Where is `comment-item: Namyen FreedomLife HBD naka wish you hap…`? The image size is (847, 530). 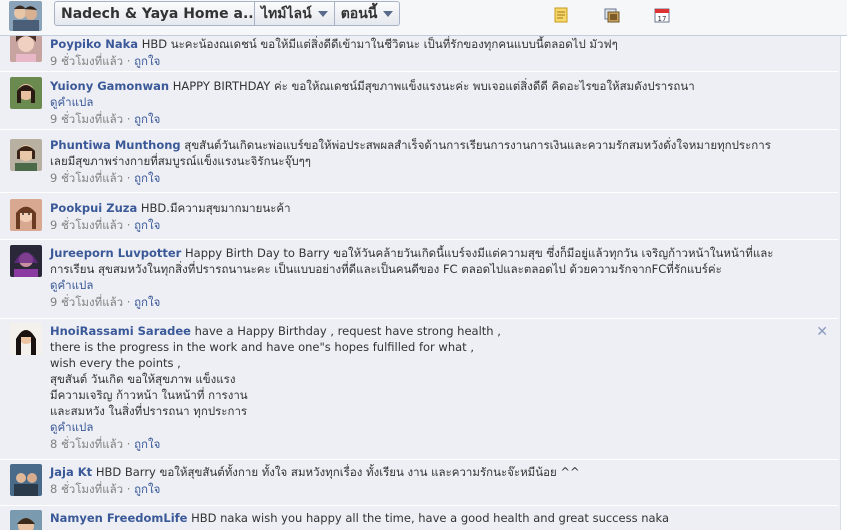 comment-item: Namyen FreedomLife HBD naka wish you hap… is located at coordinates (419, 518).